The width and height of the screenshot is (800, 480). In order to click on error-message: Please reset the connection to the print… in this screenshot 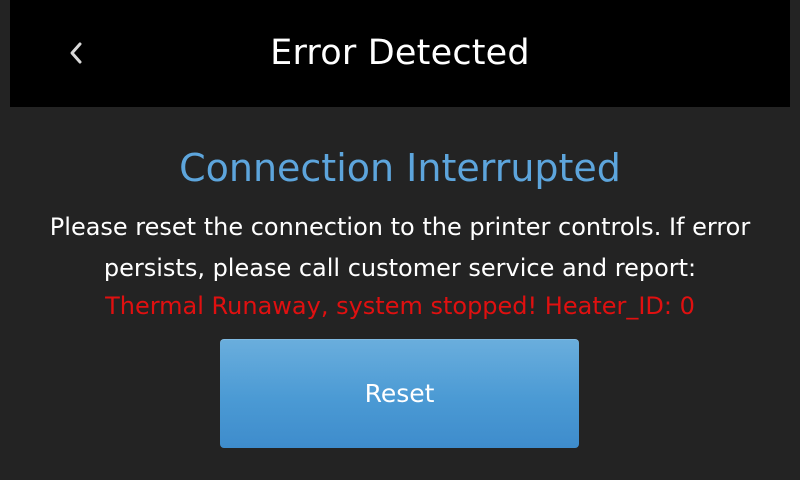, I will do `click(400, 247)`.